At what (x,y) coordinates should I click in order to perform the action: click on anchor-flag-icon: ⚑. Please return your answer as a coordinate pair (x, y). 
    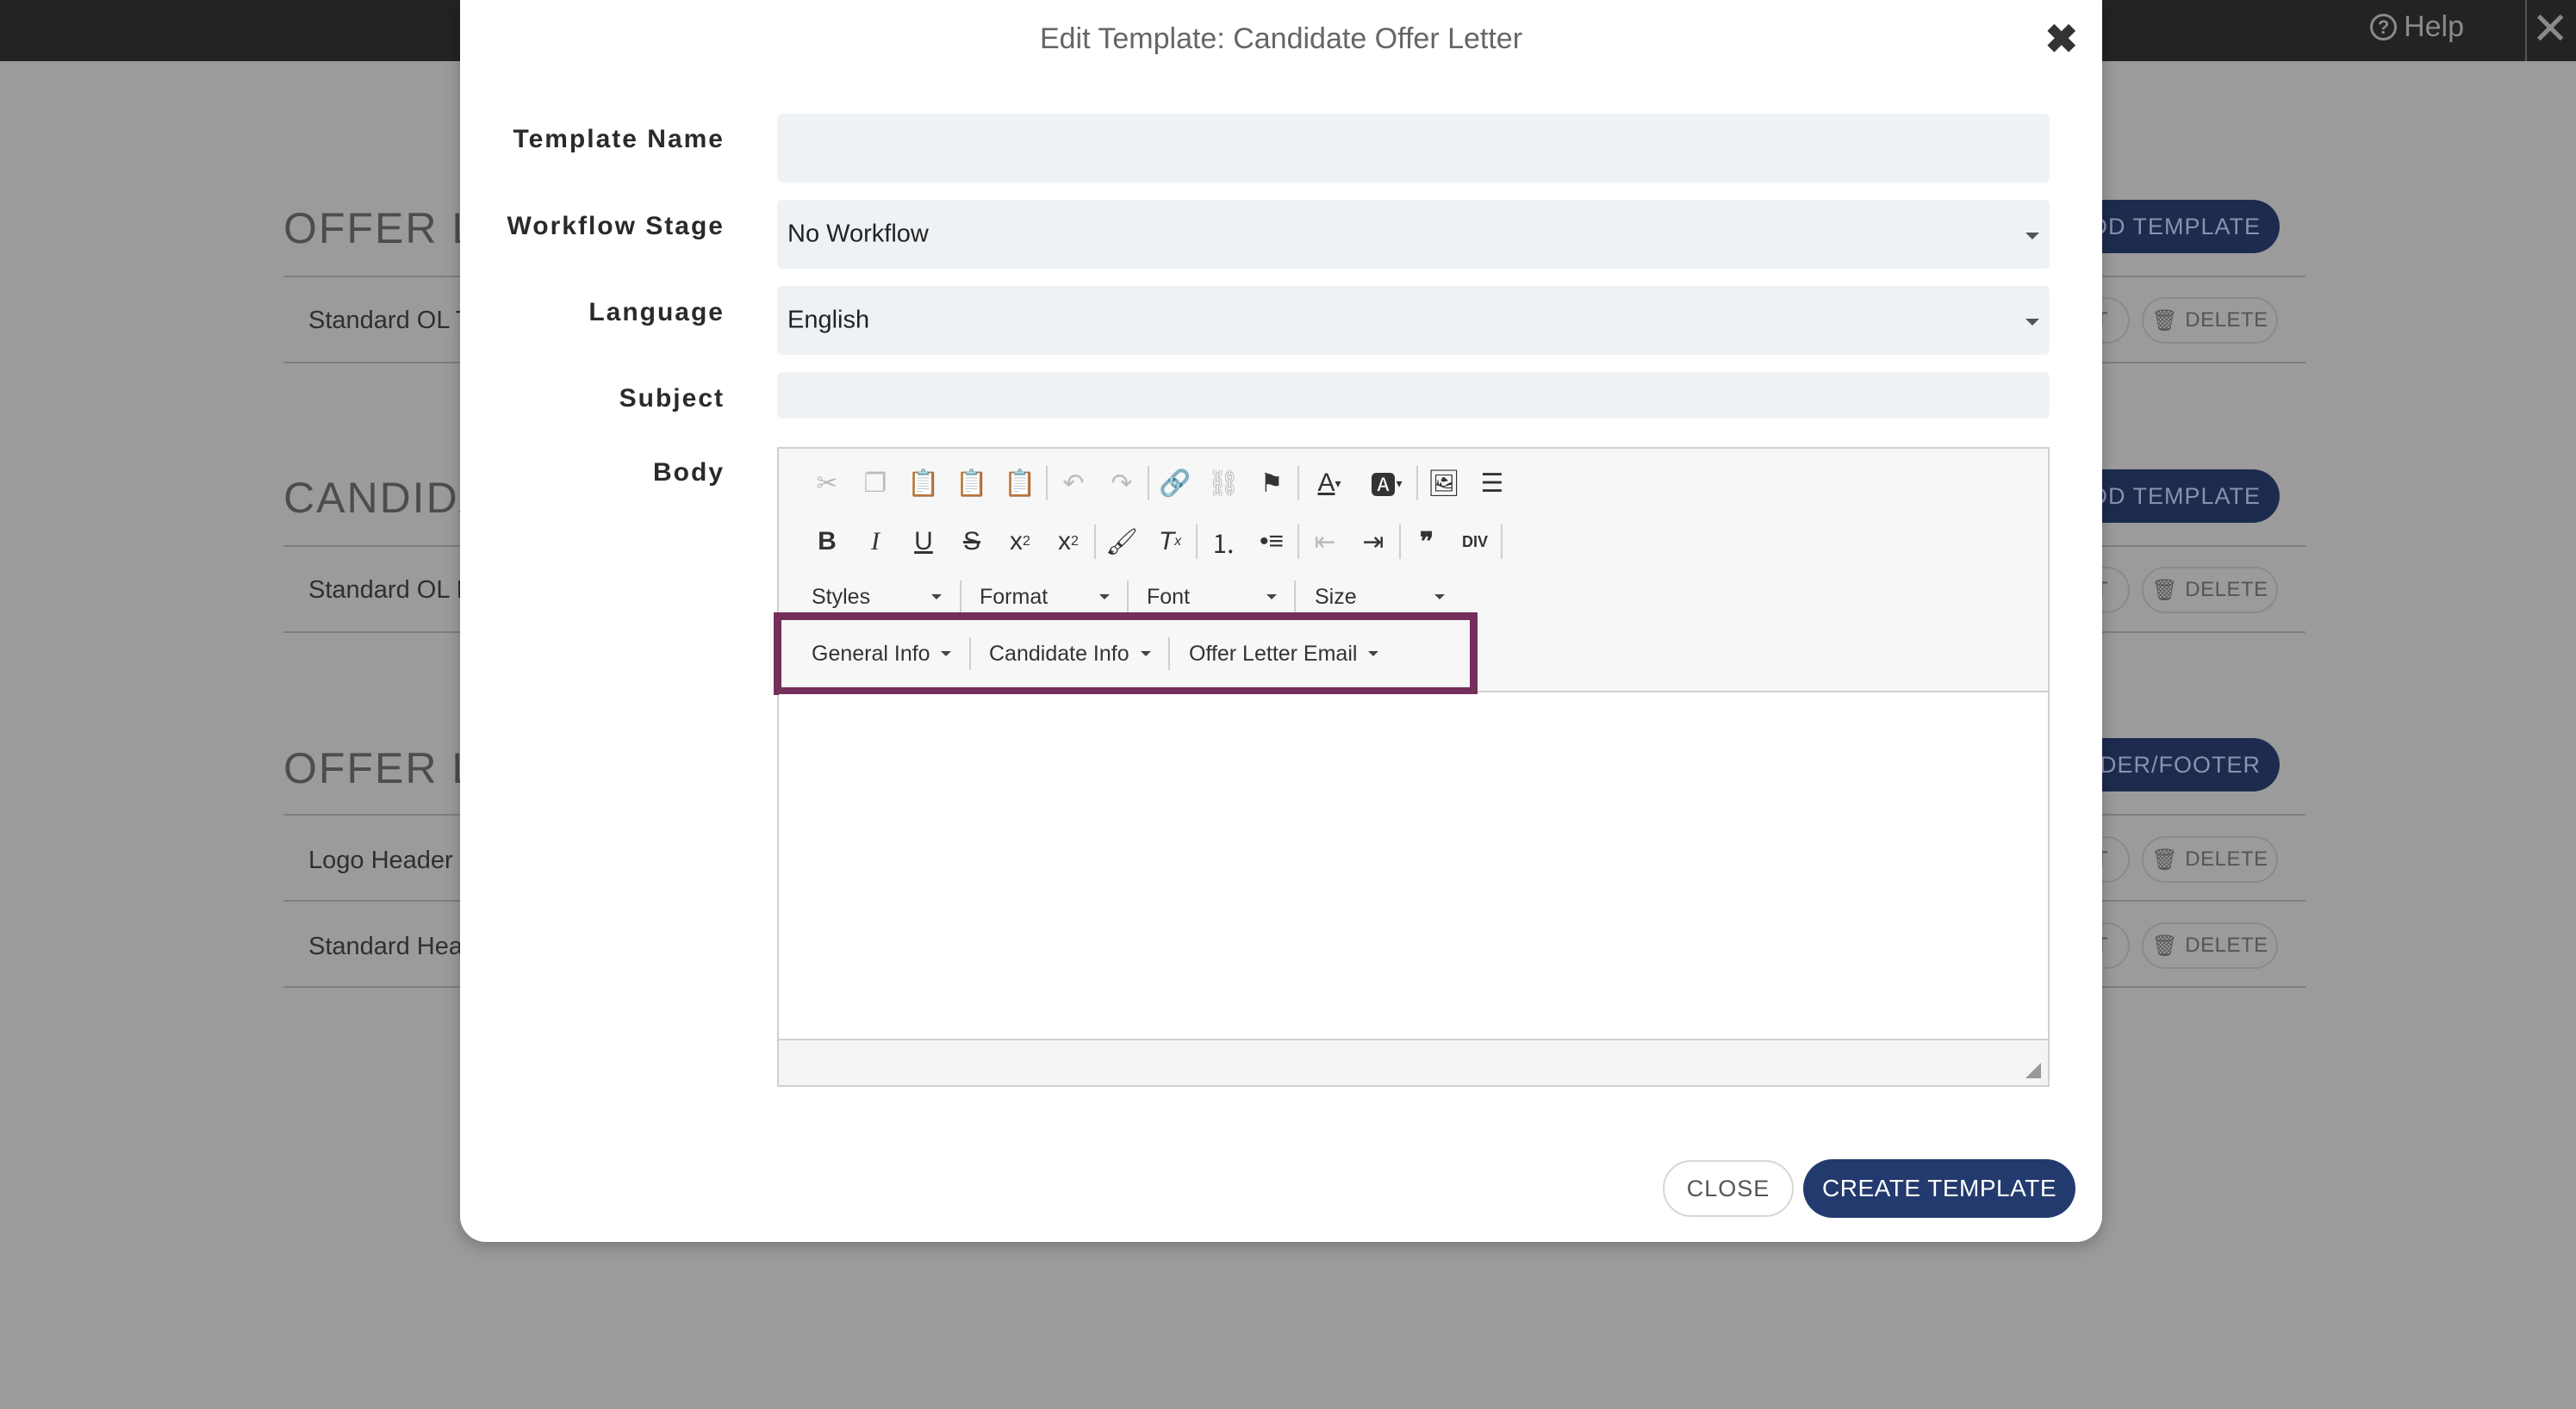
    Looking at the image, I should click on (1272, 483).